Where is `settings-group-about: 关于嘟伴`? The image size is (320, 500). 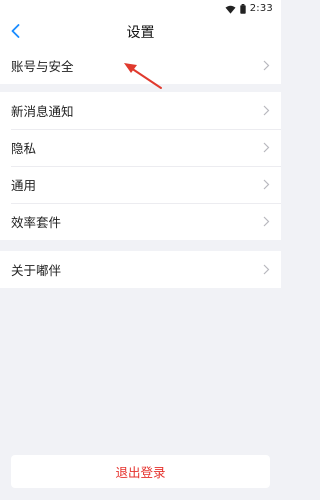
settings-group-about: 关于嘟伴 is located at coordinates (140, 269).